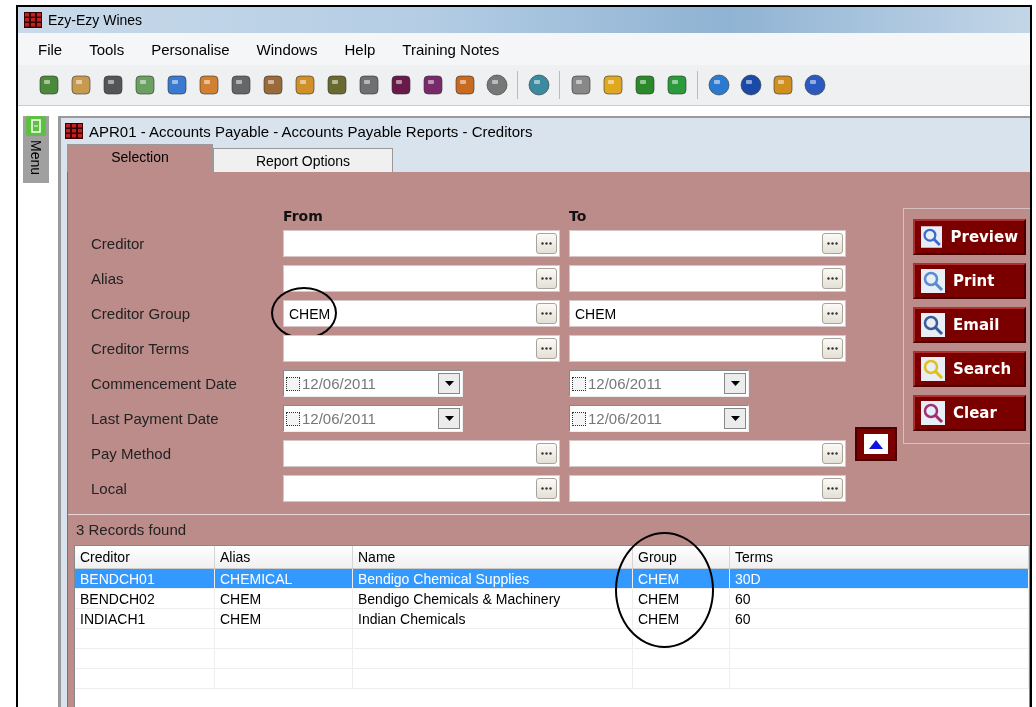  What do you see at coordinates (876, 443) in the screenshot?
I see `collapse-button` at bounding box center [876, 443].